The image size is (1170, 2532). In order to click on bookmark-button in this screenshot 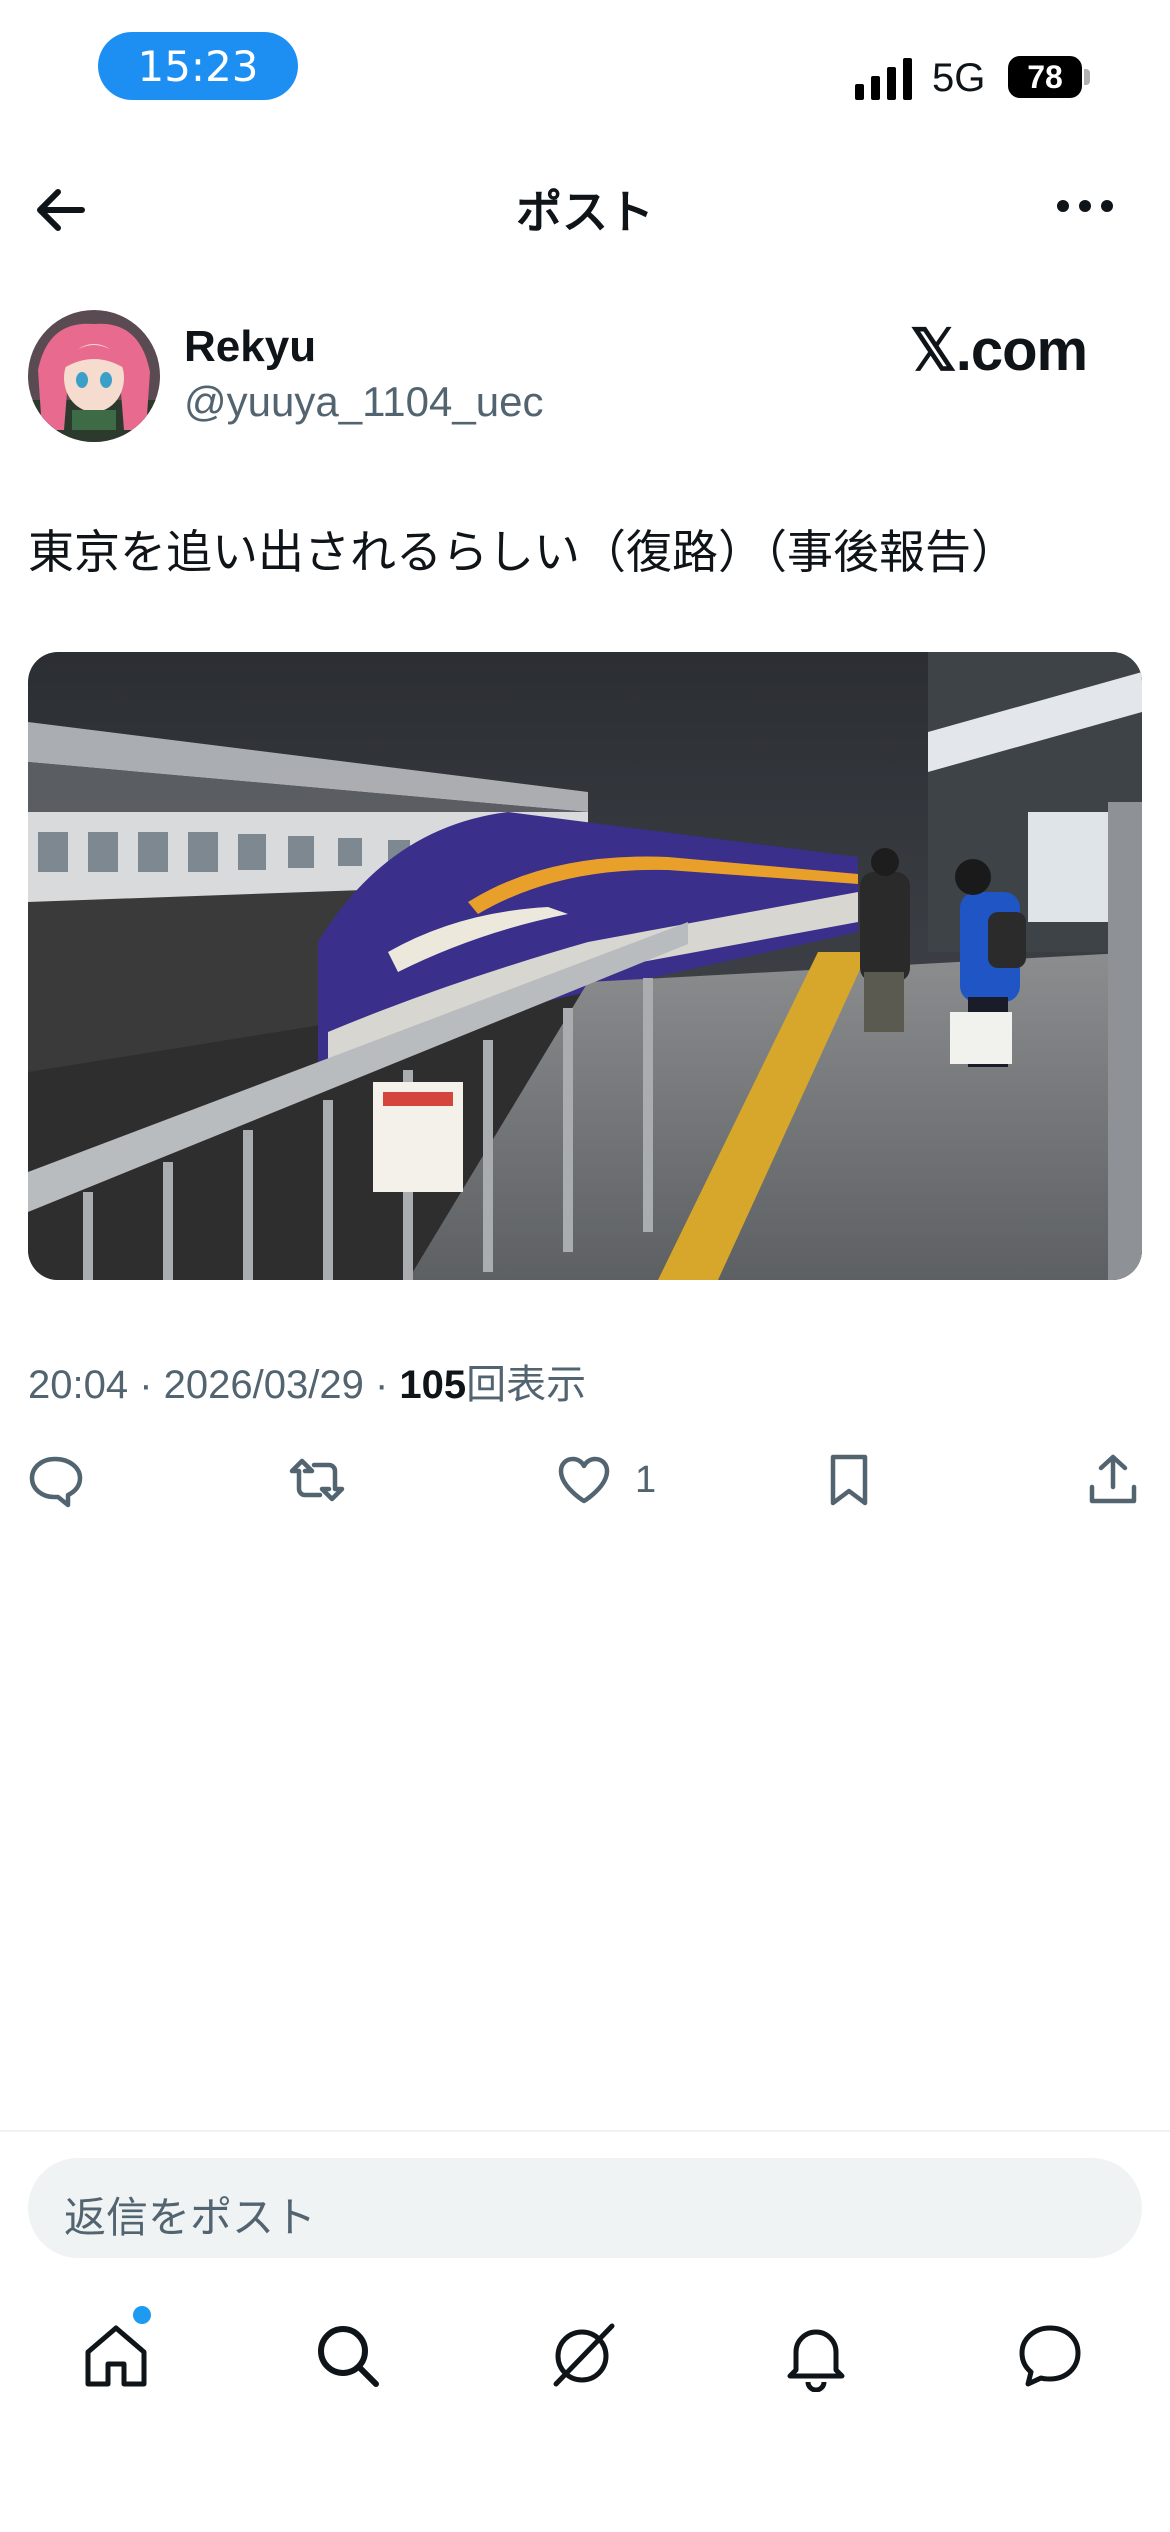, I will do `click(849, 1480)`.